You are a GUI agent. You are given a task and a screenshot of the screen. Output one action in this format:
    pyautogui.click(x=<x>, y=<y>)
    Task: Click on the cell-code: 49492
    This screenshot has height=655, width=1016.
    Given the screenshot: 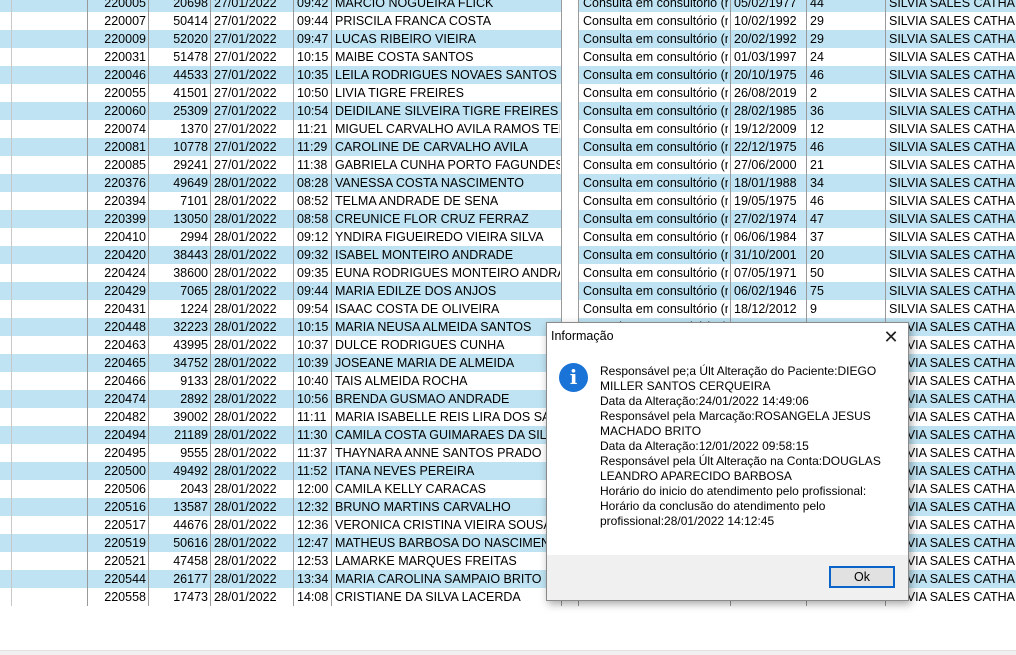 What is the action you would take?
    pyautogui.click(x=190, y=471)
    